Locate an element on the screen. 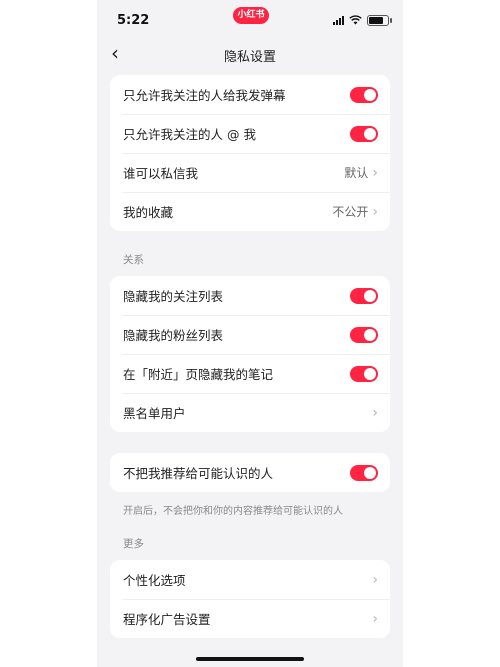  setting-no-recommend-to-acquaintances: 不把我推荐给可能认识的人 is located at coordinates (250, 472).